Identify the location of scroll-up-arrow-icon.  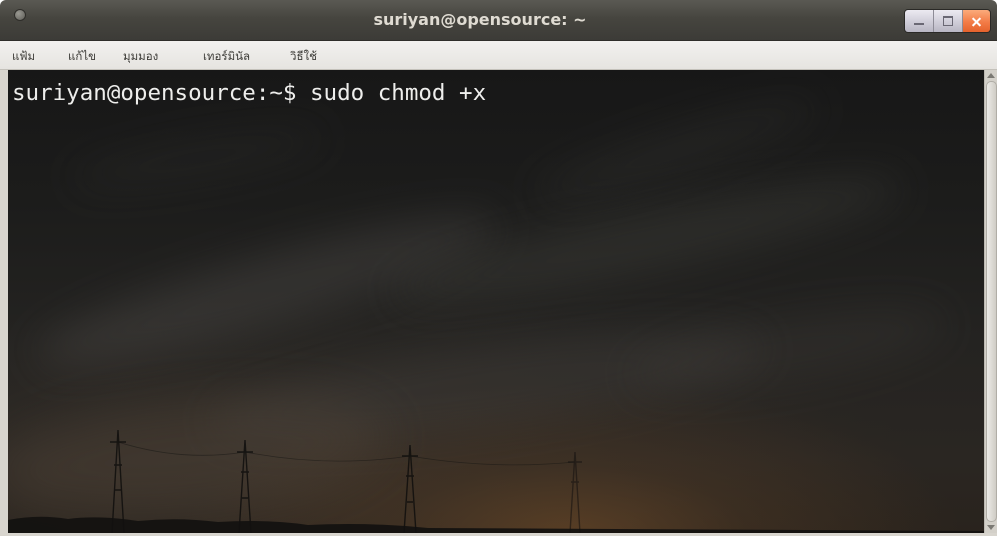
(991, 75).